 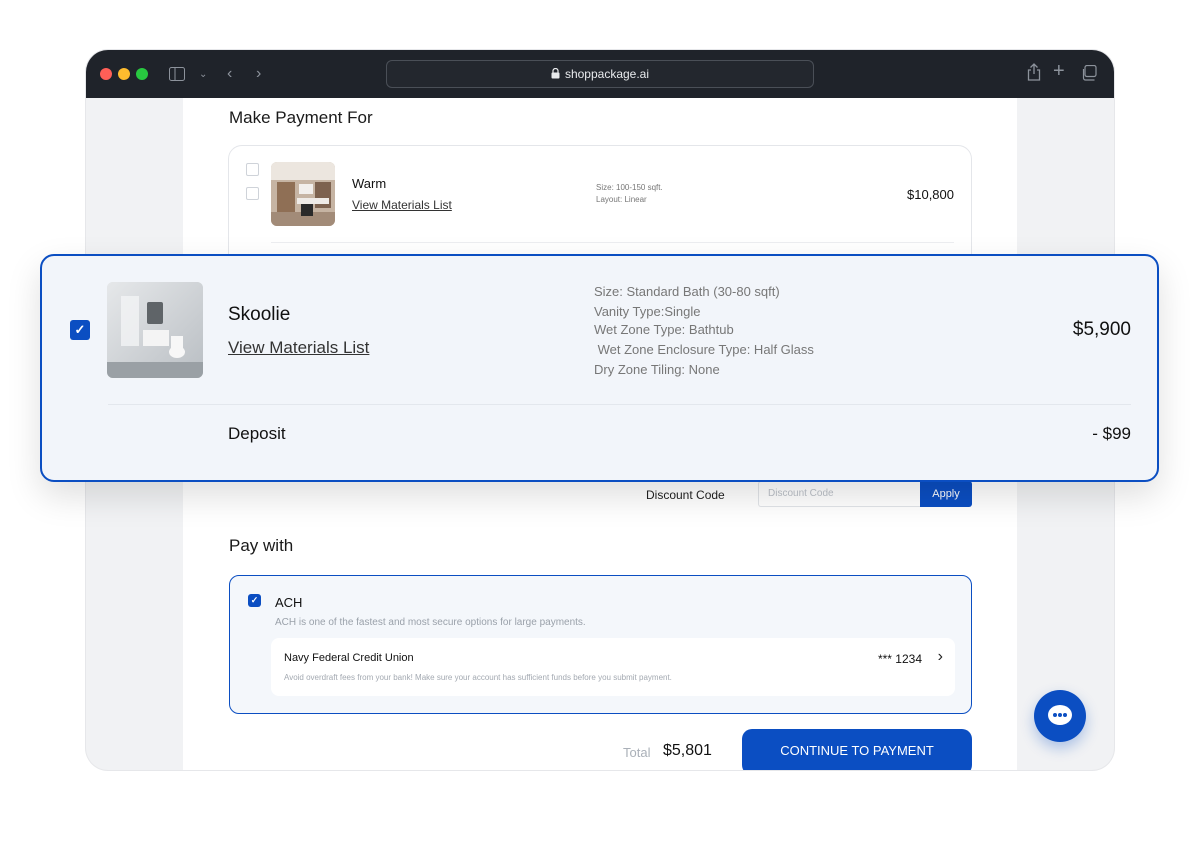 I want to click on deposit-label: Deposit, so click(x=257, y=433).